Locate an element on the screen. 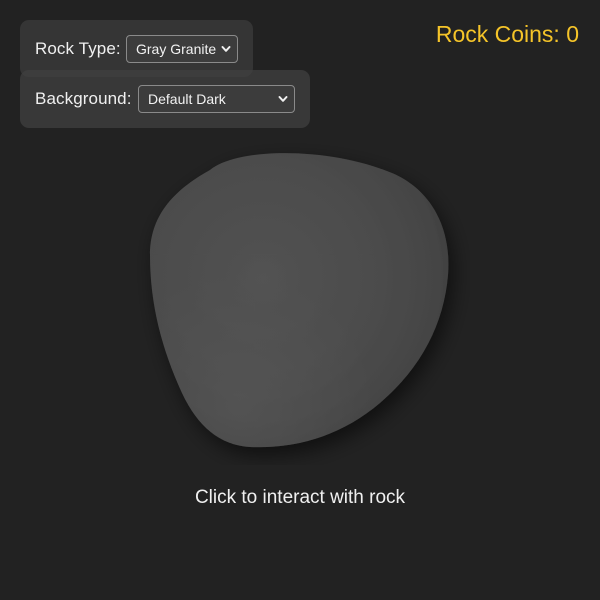 This screenshot has width=600, height=600. rock-type-control: Rock Type: Gray Granite is located at coordinates (136, 48).